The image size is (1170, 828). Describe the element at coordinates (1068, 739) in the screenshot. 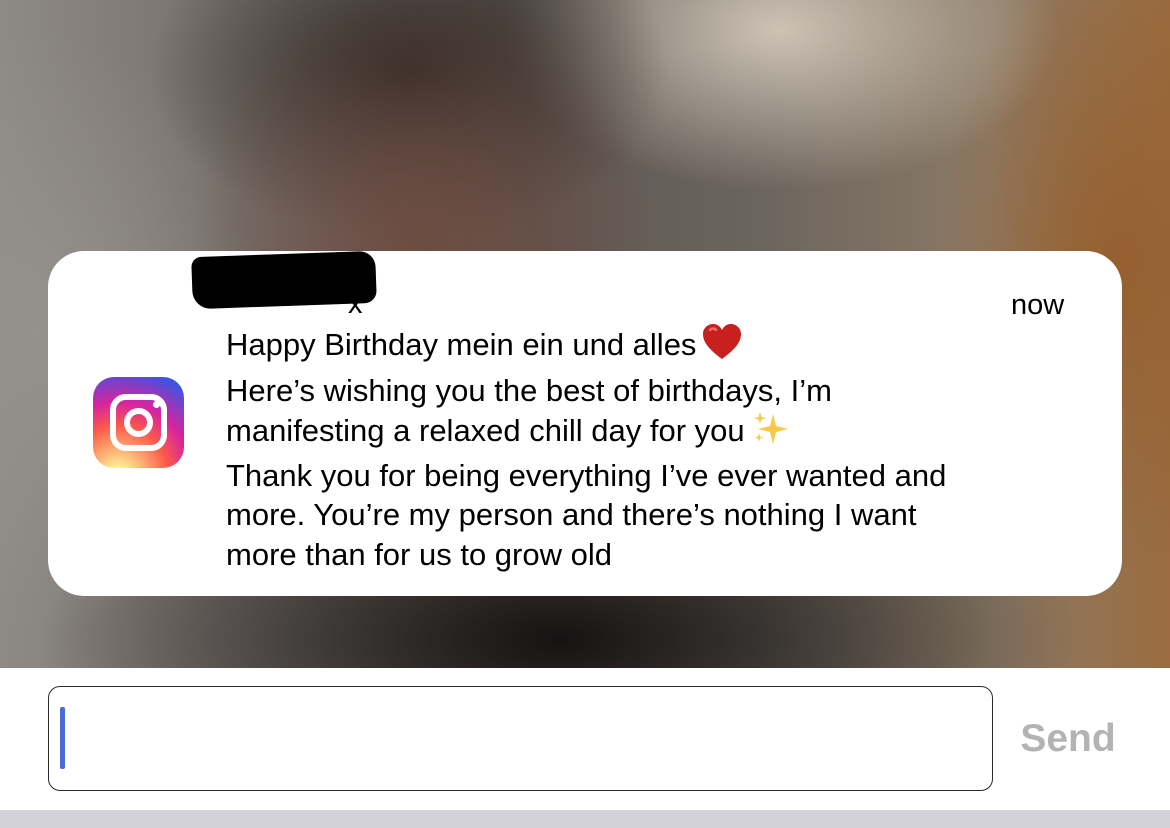

I see `send-button: Send` at that location.